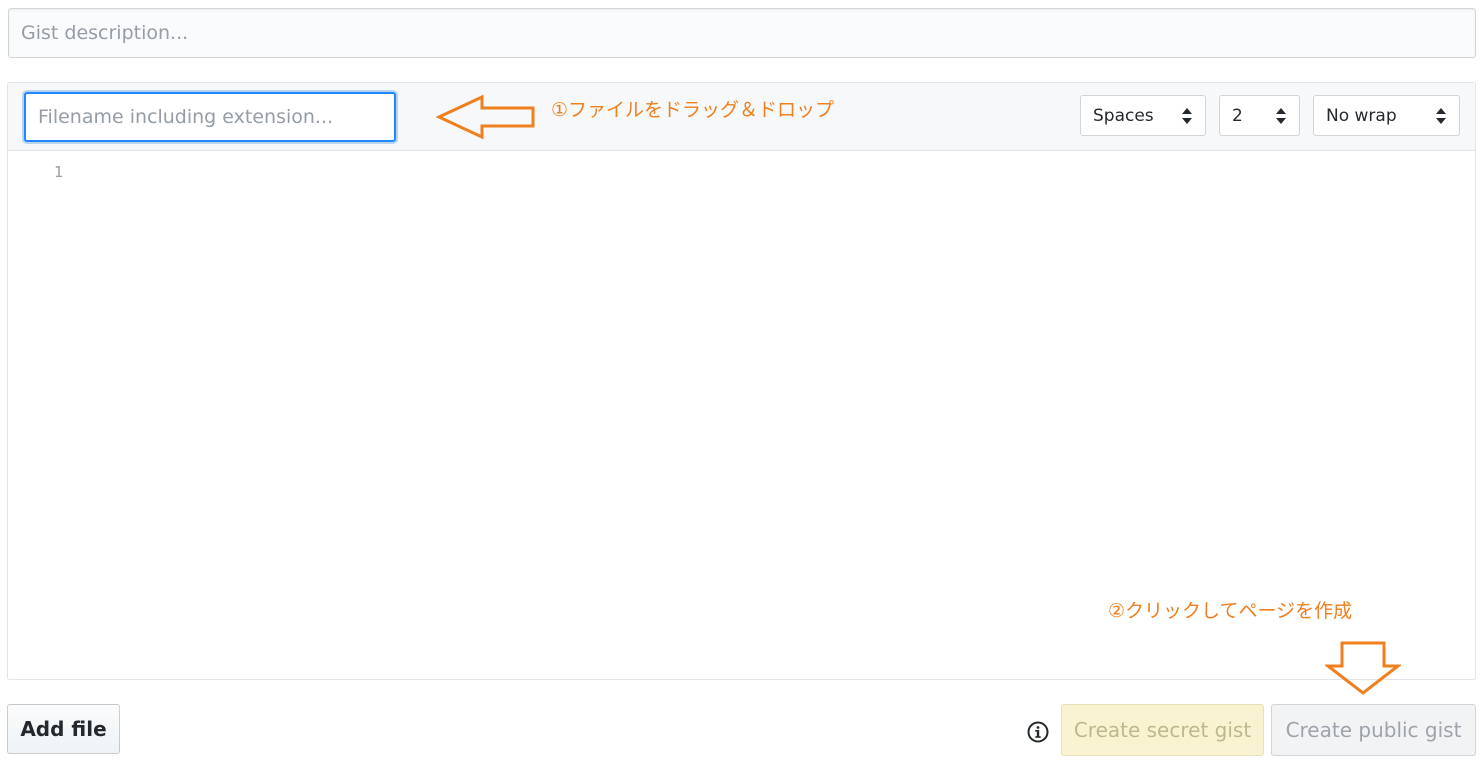 The width and height of the screenshot is (1483, 763). Describe the element at coordinates (1363, 668) in the screenshot. I see `down-arrow-annotation` at that location.